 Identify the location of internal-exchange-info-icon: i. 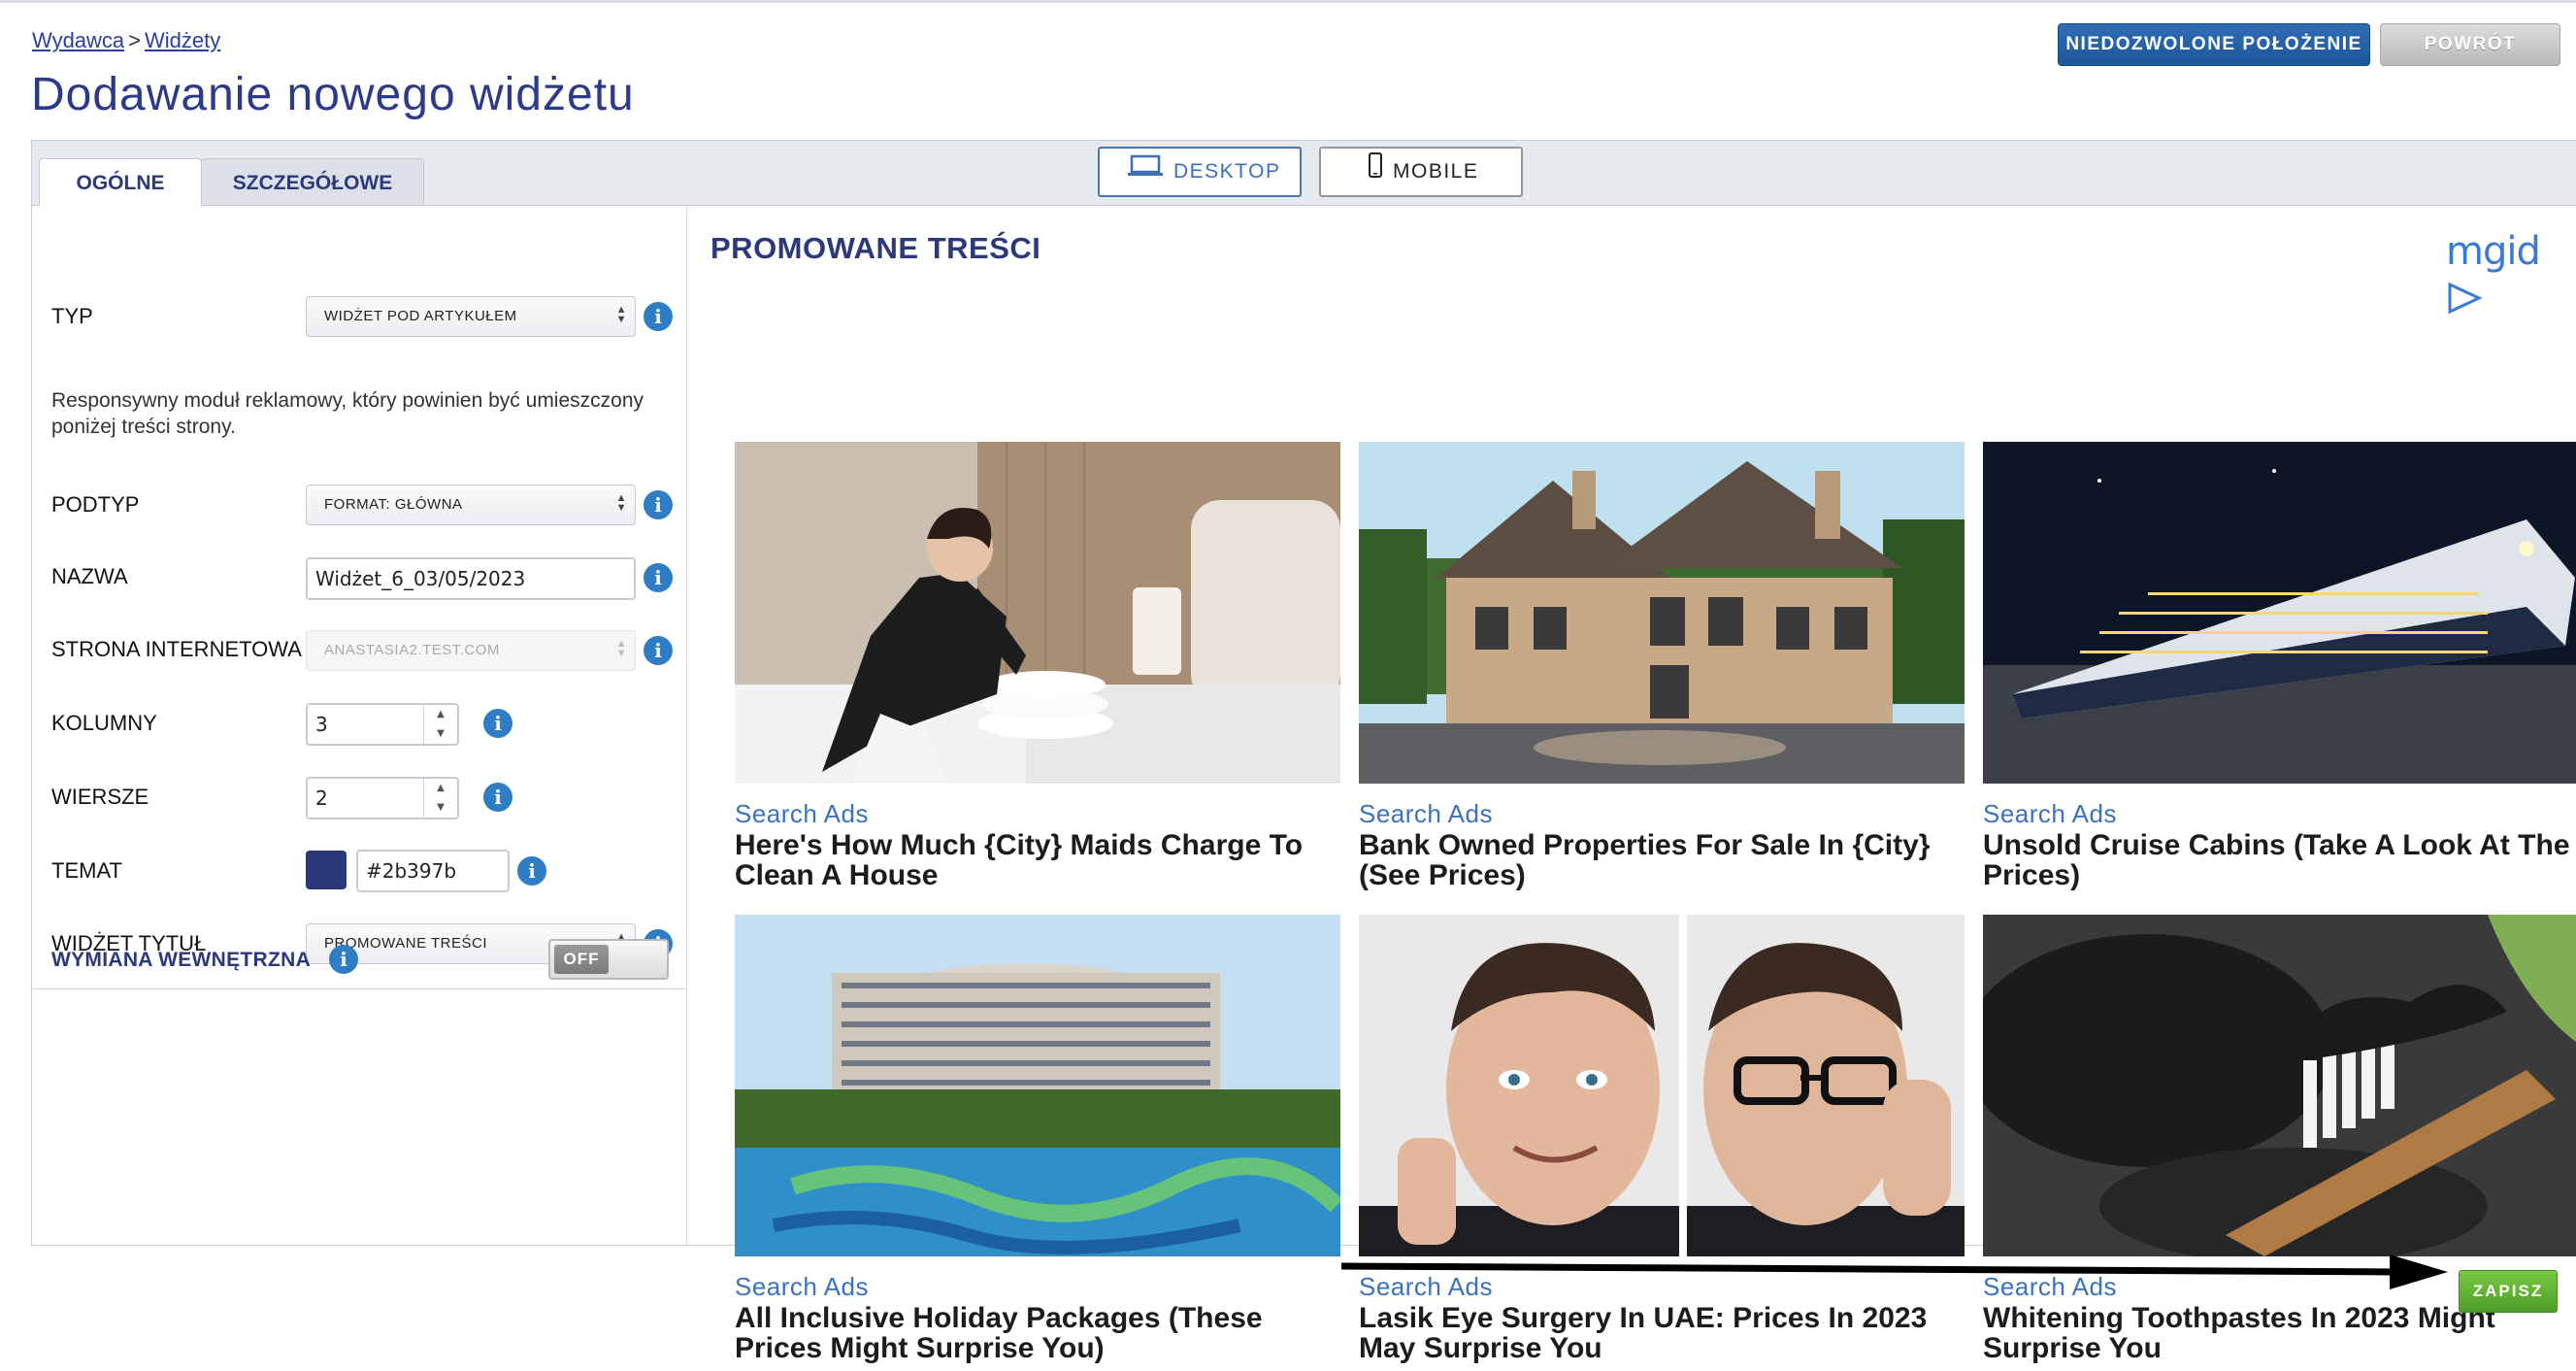
(343, 959).